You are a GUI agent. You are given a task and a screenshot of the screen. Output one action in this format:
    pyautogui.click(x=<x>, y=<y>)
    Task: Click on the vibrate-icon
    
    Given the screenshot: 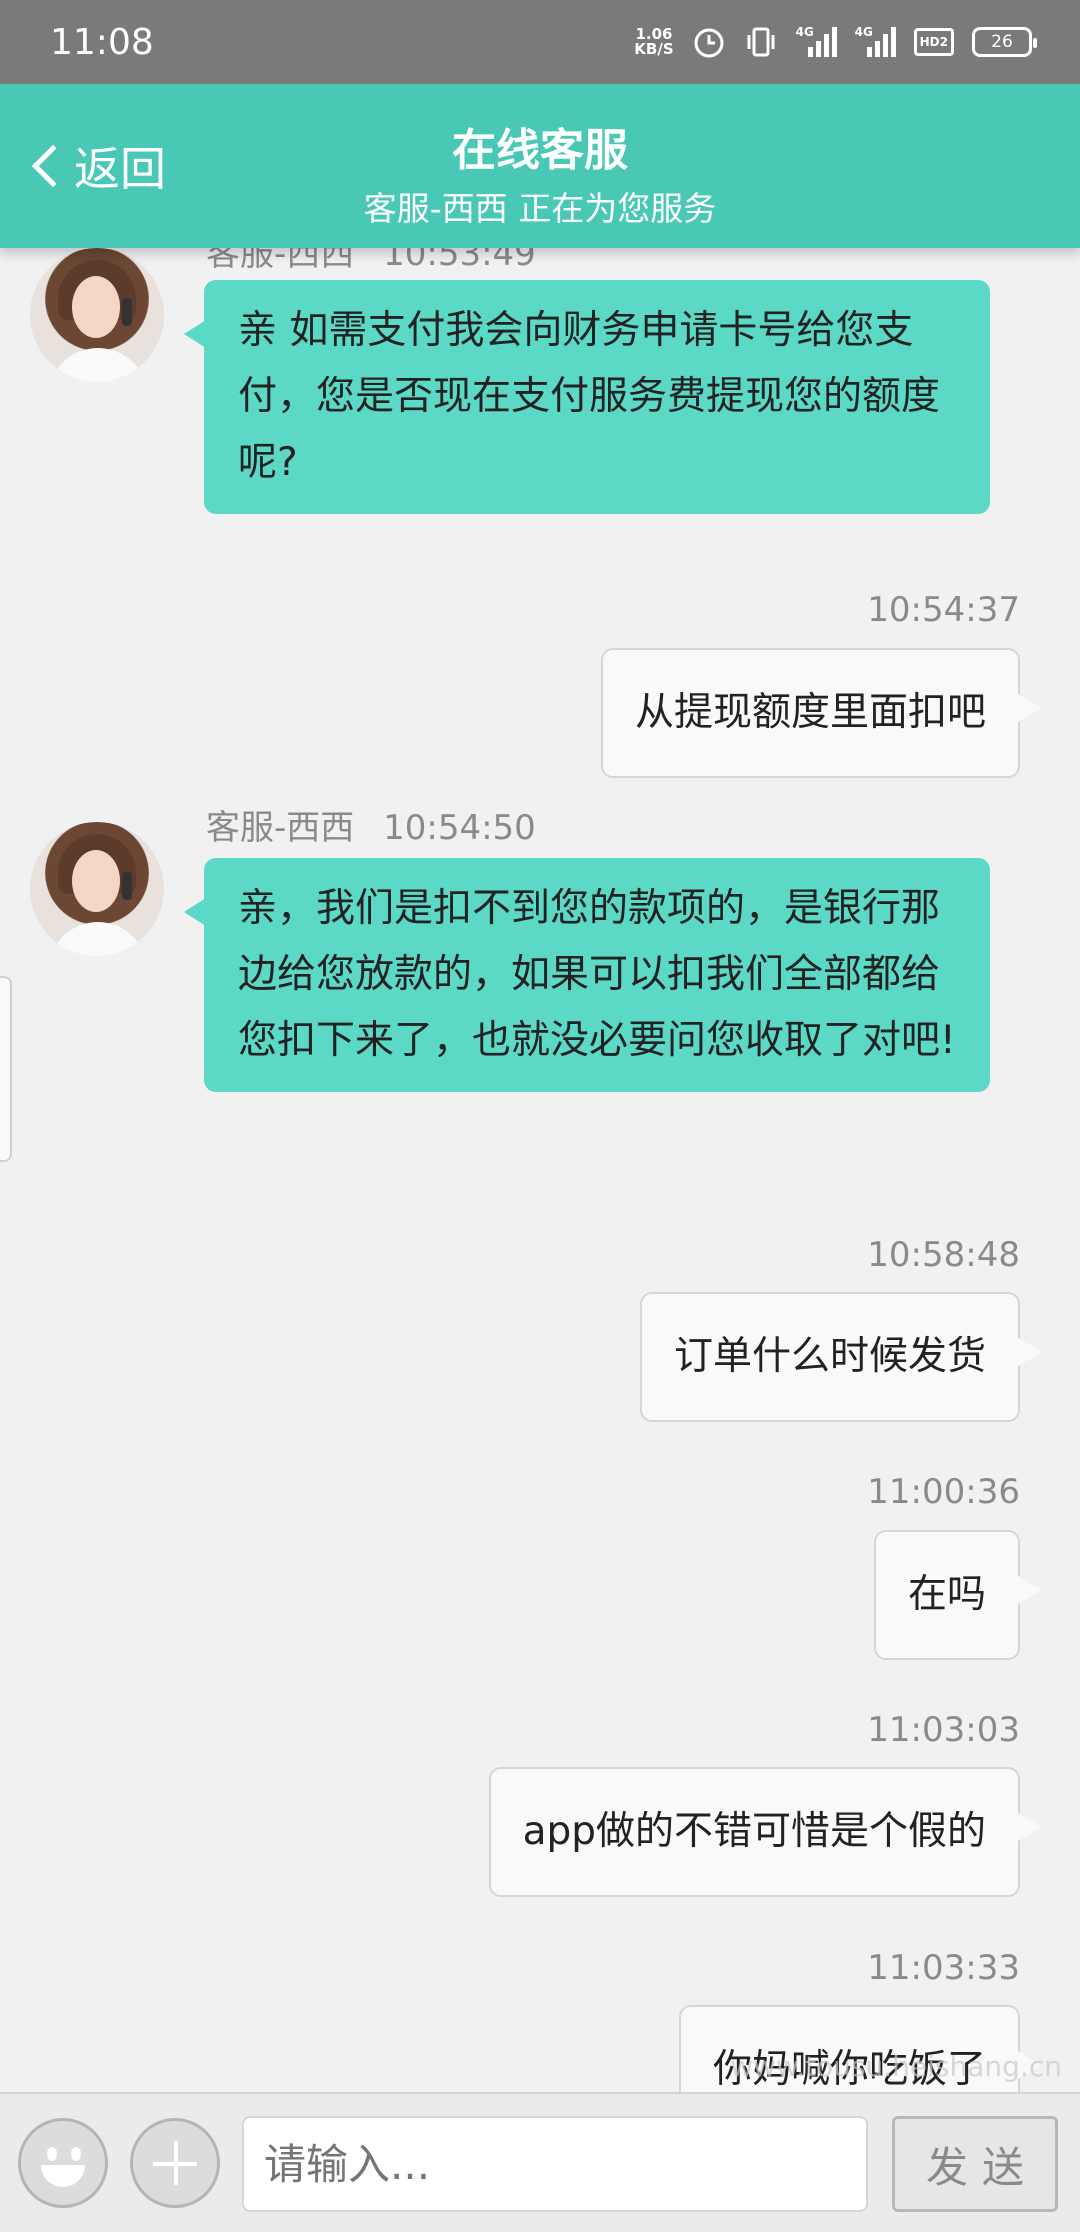 What is the action you would take?
    pyautogui.click(x=761, y=42)
    